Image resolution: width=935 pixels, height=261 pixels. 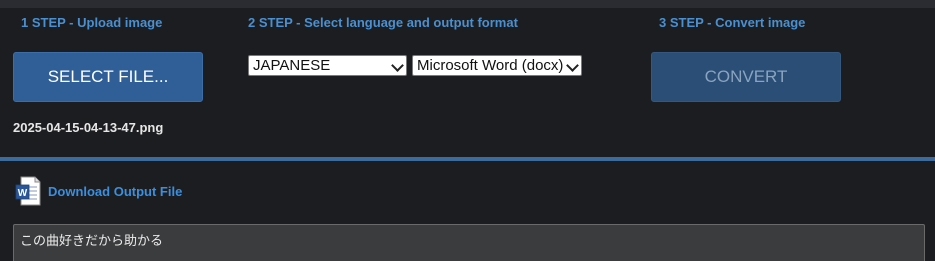 I want to click on svg-text: W, so click(x=23, y=193).